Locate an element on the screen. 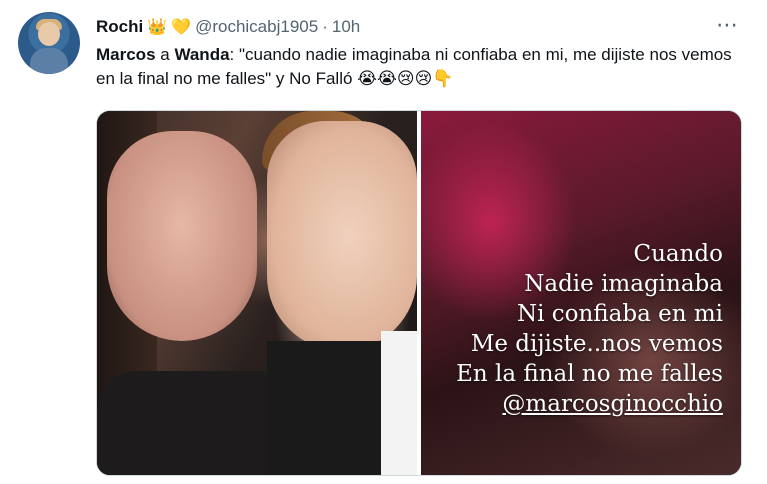 This screenshot has height=484, width=767. crown-emoji: 👑 is located at coordinates (157, 27).